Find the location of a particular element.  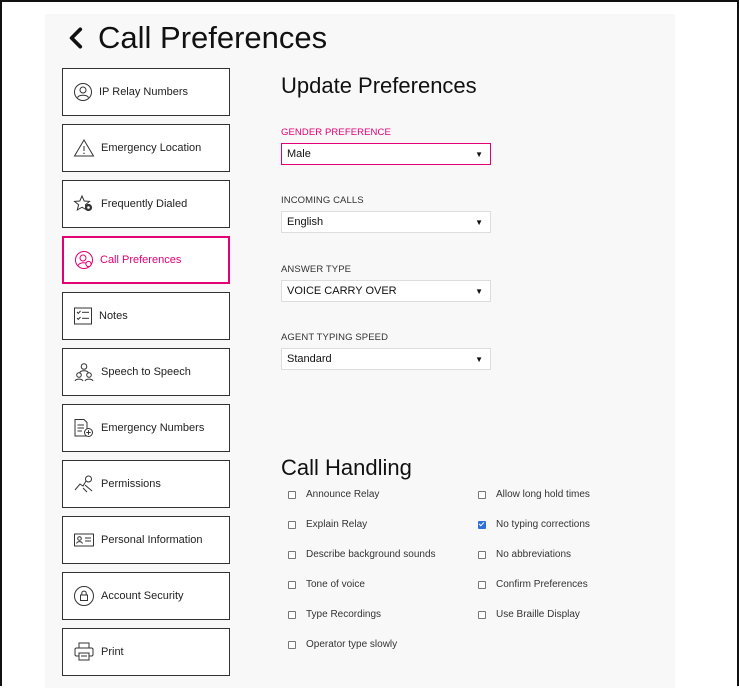

checkbox-tone-of-voice: Tone of voice is located at coordinates (326, 584).